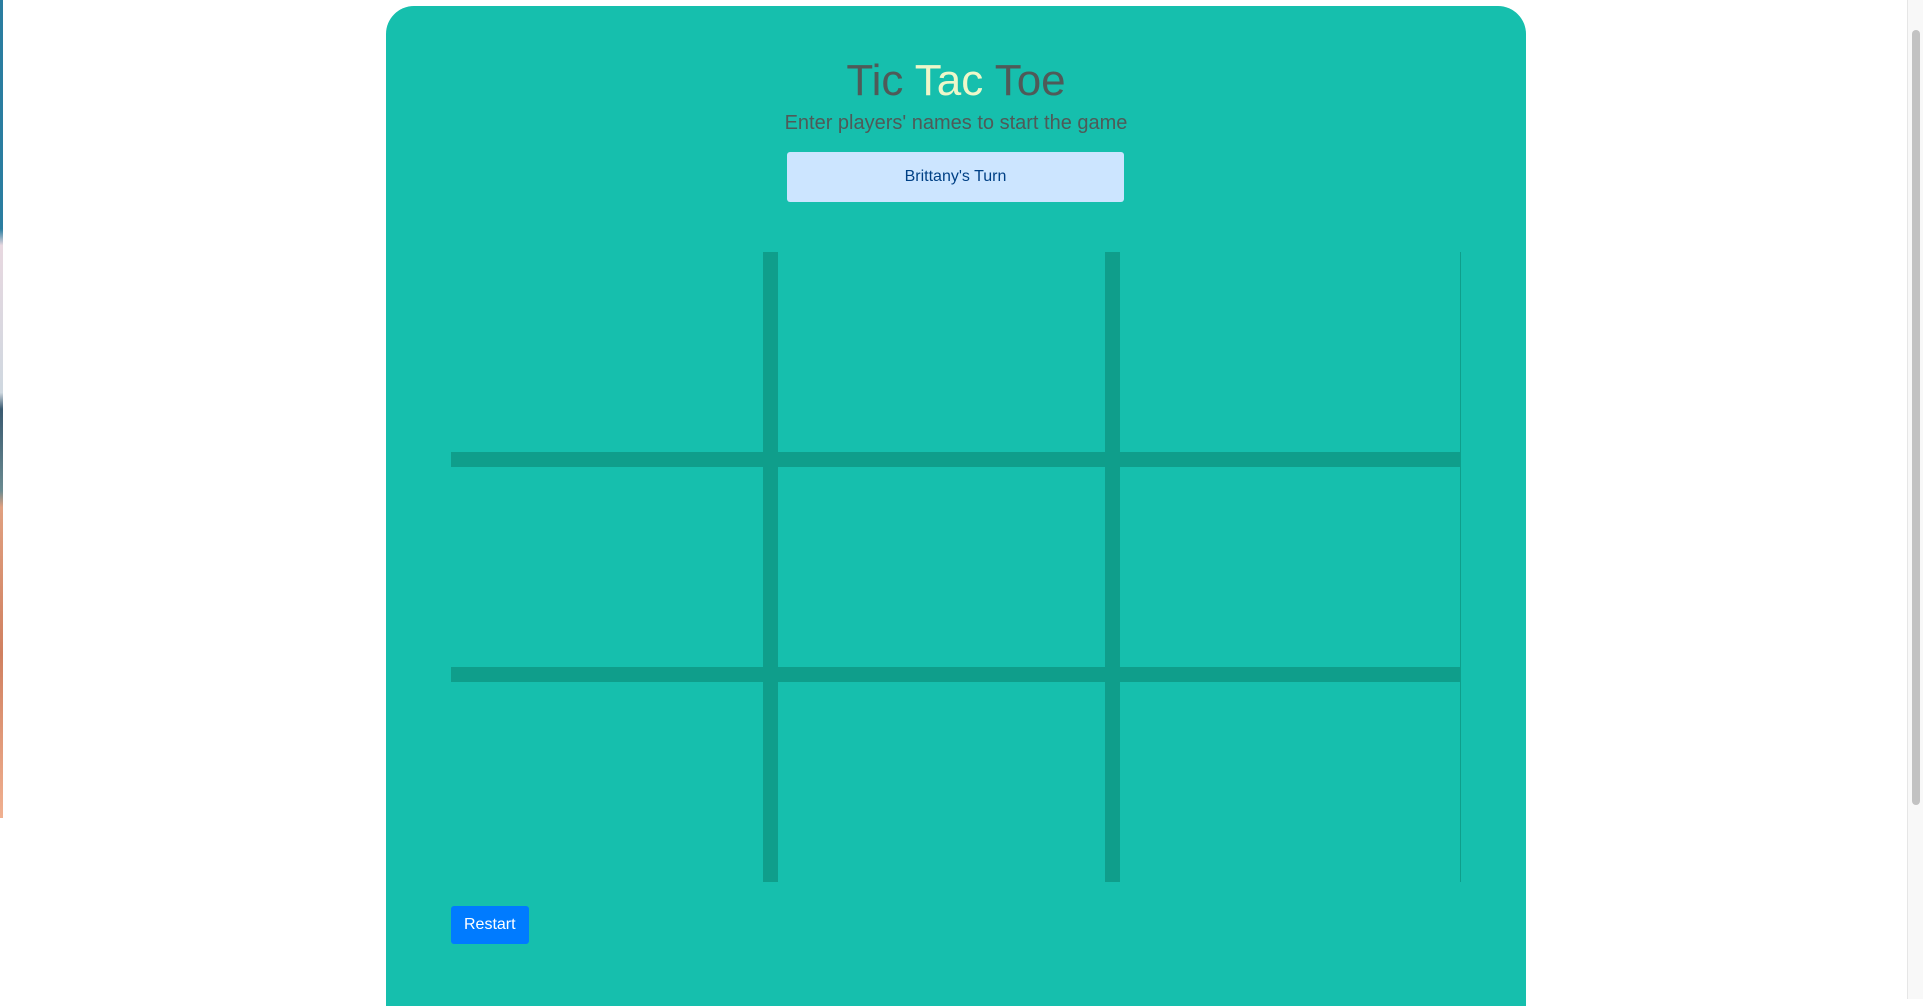 The image size is (1923, 1006). Describe the element at coordinates (1, 409) in the screenshot. I see `background-window-edge` at that location.